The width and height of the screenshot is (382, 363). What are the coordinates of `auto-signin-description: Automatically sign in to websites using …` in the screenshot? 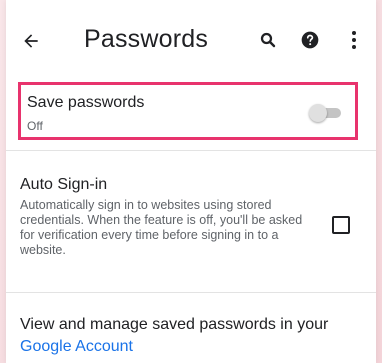 It's located at (161, 227).